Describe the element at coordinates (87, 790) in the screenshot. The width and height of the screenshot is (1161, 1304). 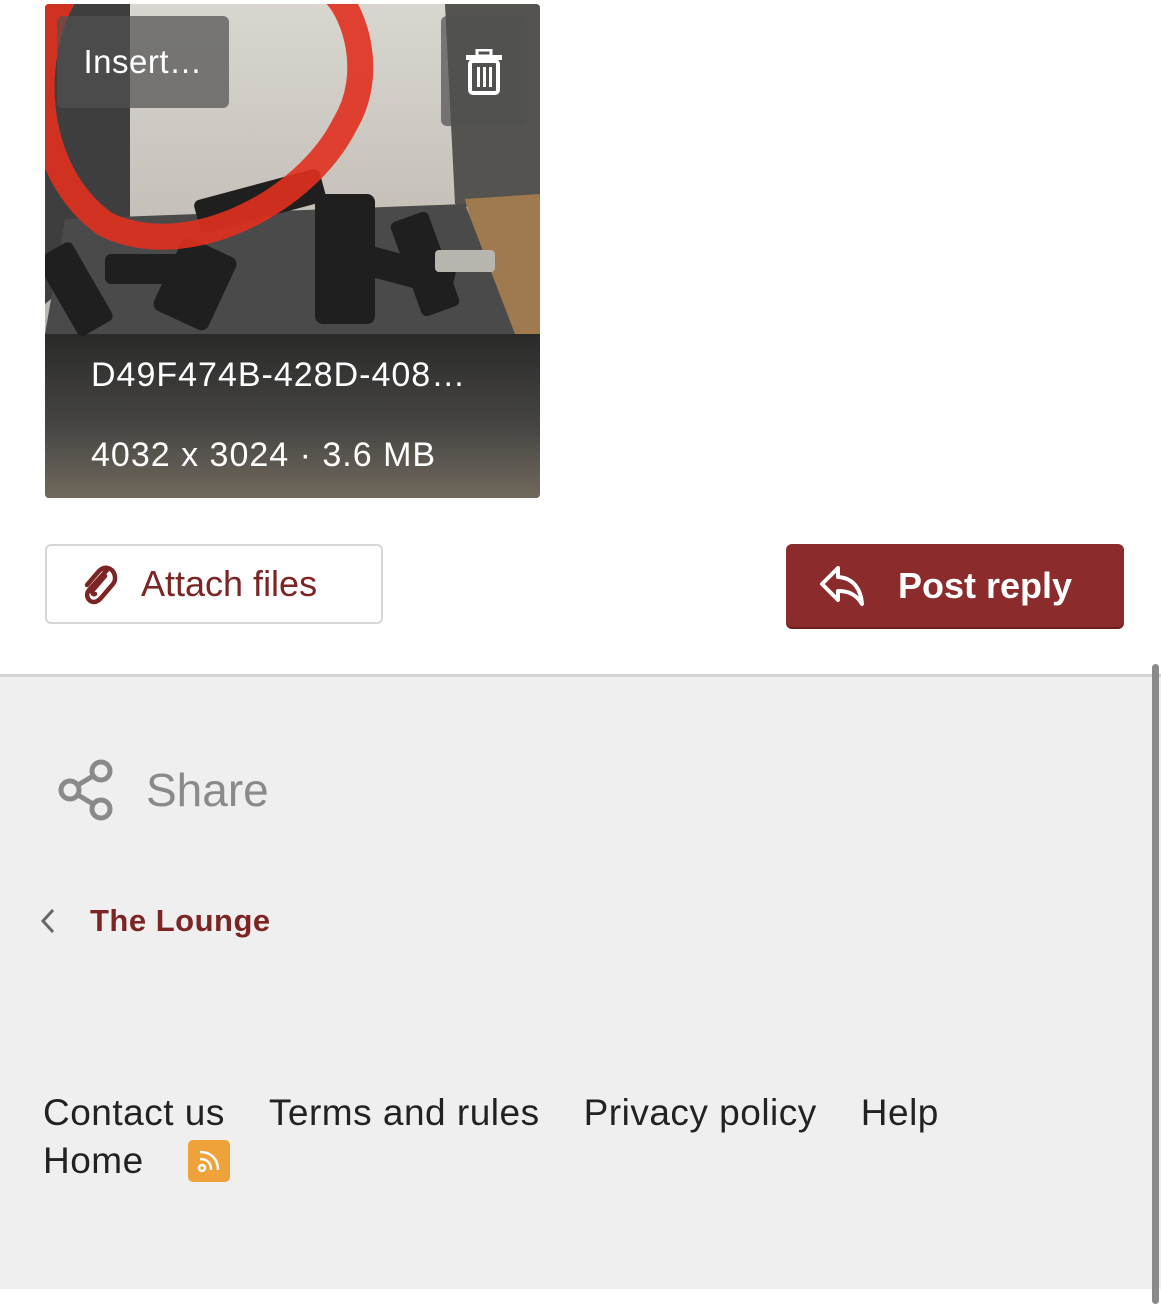
I see `share-icon` at that location.